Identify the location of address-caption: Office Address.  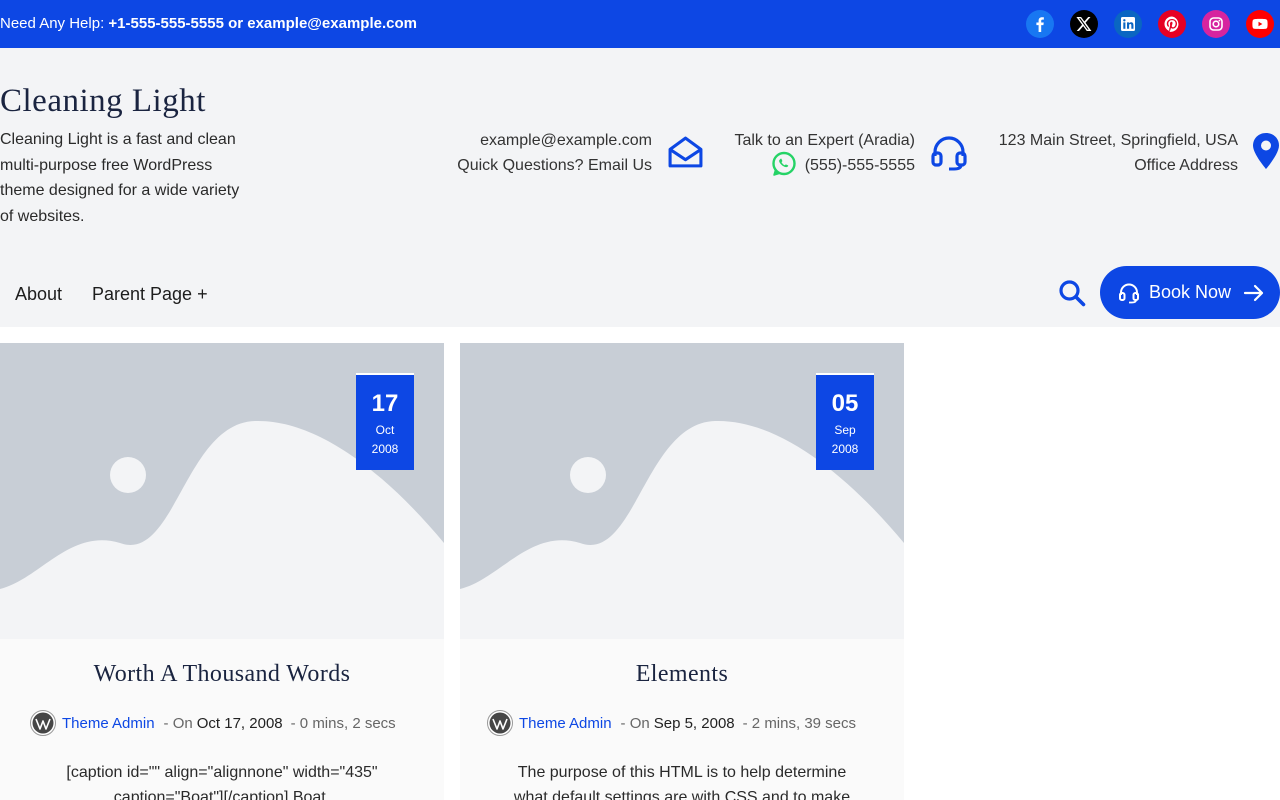
(1186, 165).